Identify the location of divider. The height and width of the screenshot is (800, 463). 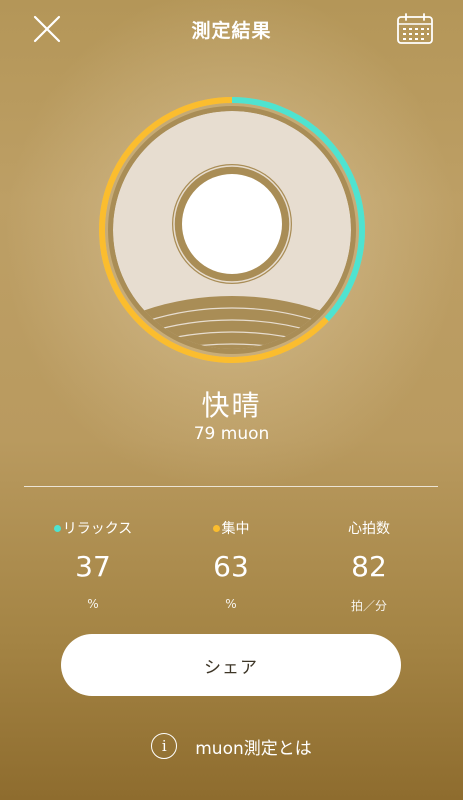
(231, 486).